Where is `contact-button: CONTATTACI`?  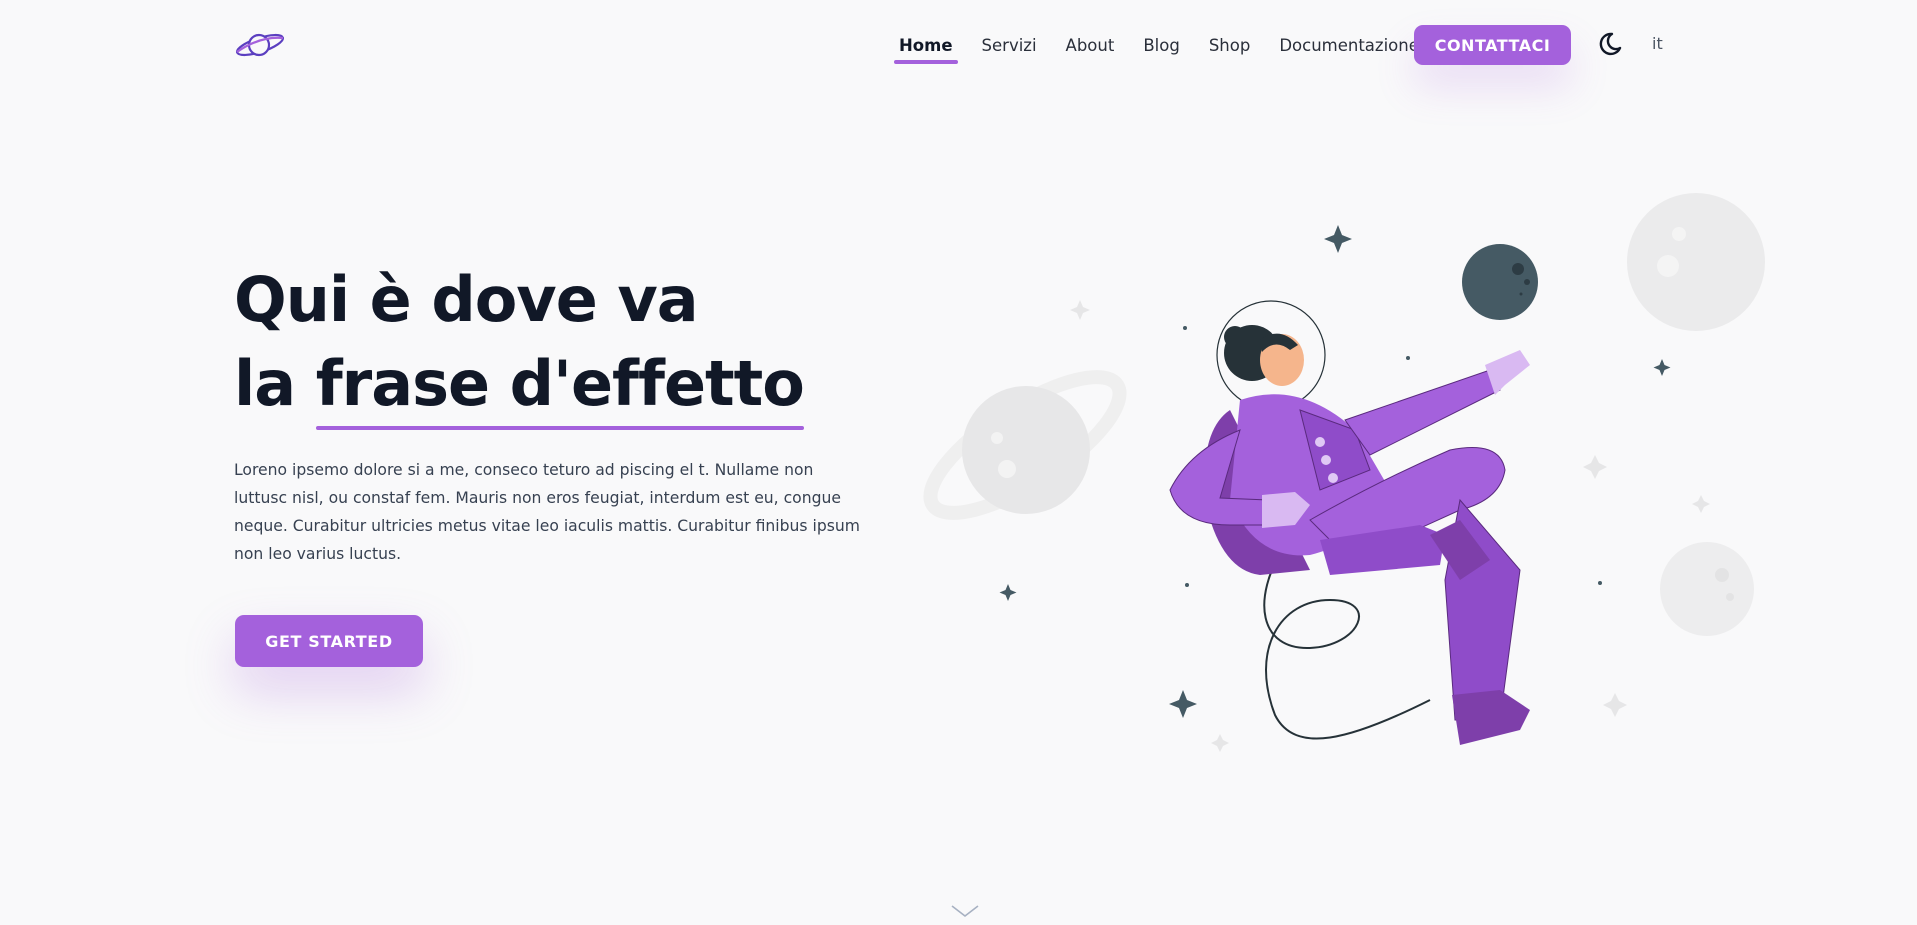
contact-button: CONTATTACI is located at coordinates (1492, 45).